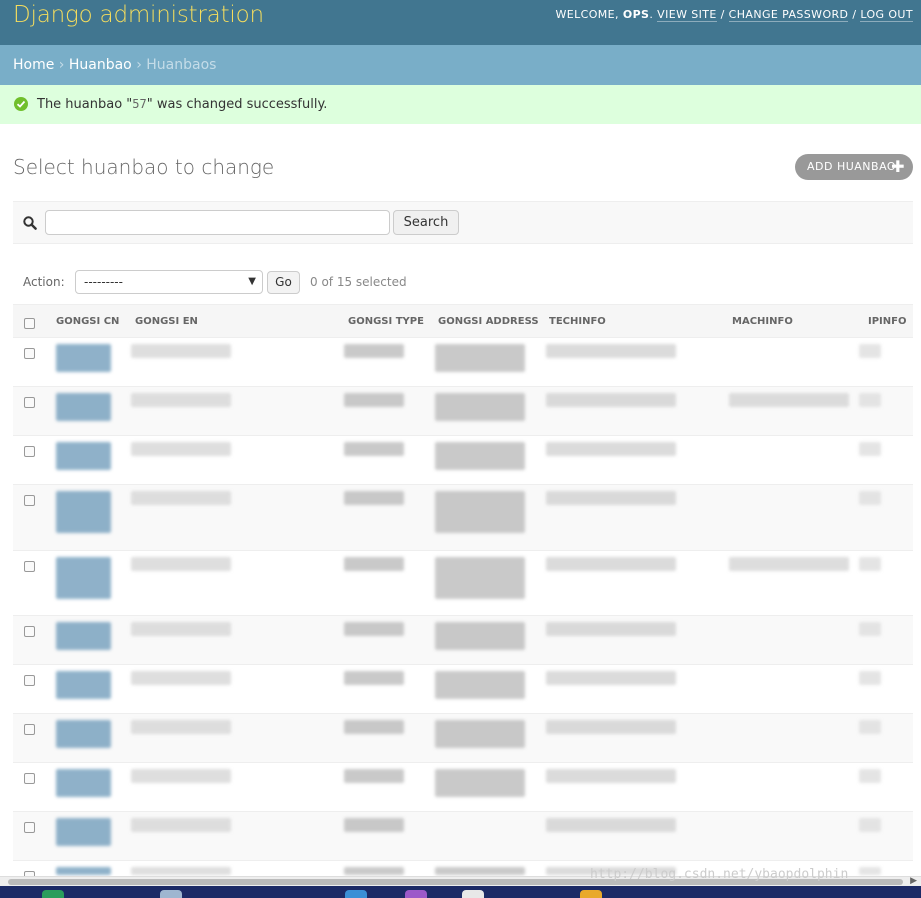 The width and height of the screenshot is (921, 898). What do you see at coordinates (358, 282) in the screenshot?
I see `selection-counter: 0 of 15 selected` at bounding box center [358, 282].